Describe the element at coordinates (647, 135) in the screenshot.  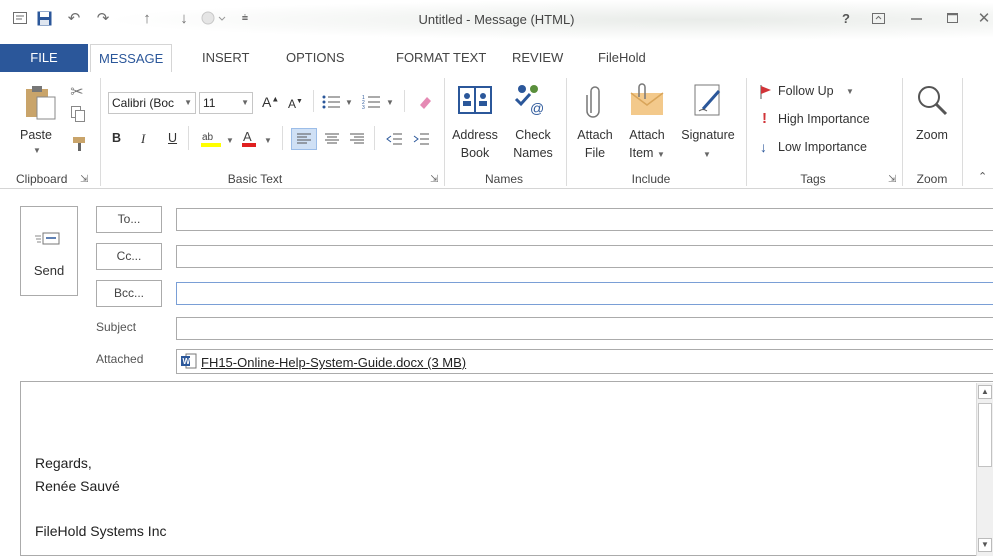
I see `attach-item-label-1: Attach` at that location.